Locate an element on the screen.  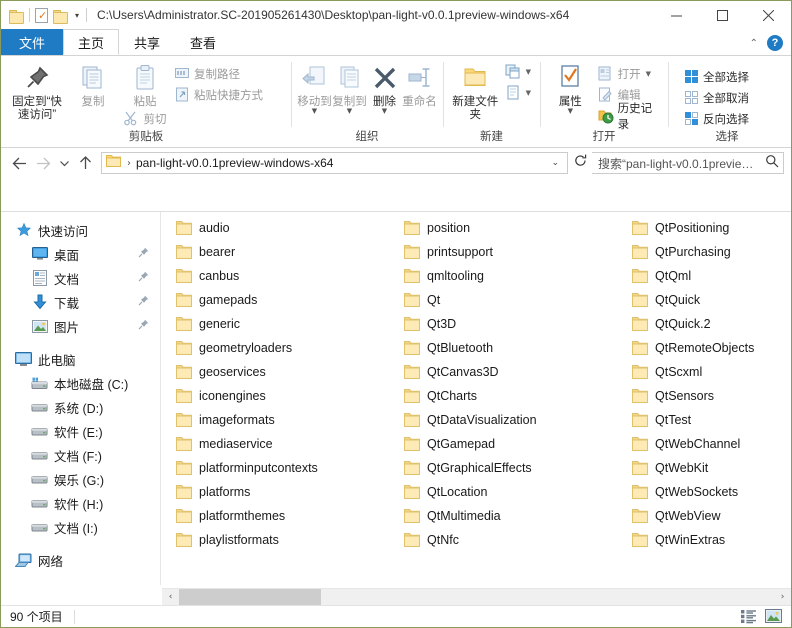
open-button: 打开 ▼ is located at coordinates (628, 73).